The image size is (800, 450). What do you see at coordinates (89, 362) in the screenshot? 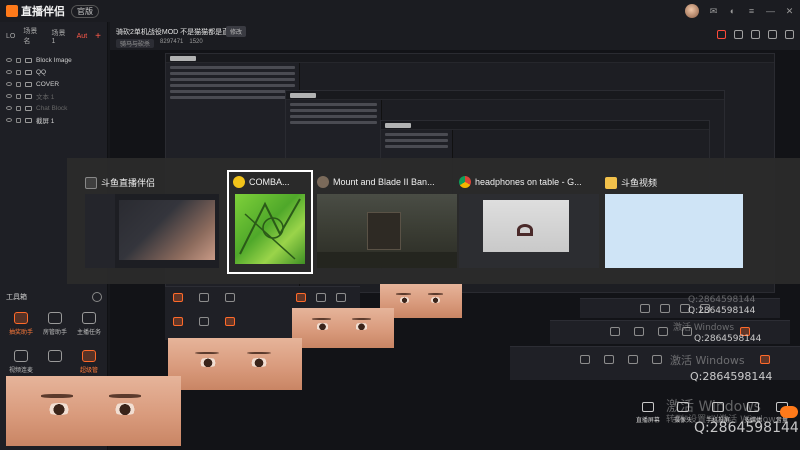
I see `tool-super-admin: 超级管` at bounding box center [89, 362].